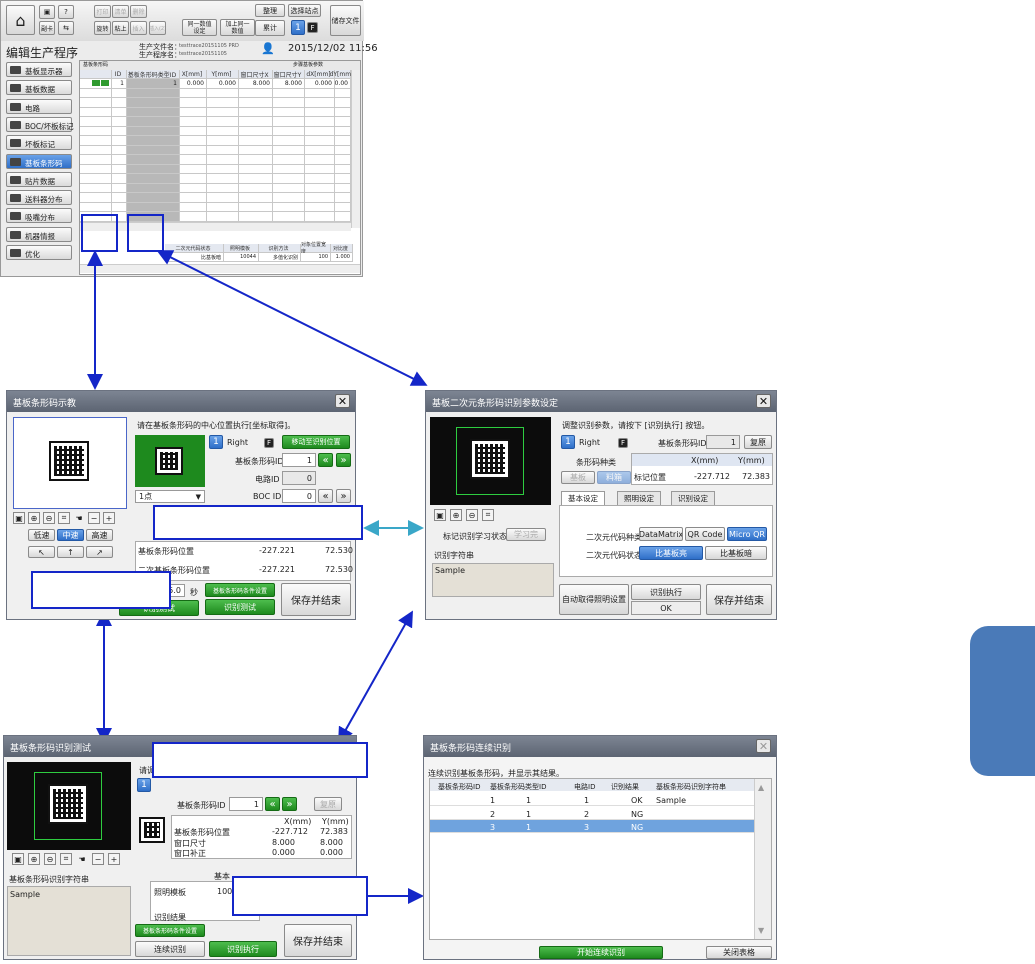 This screenshot has width=1035, height=964. What do you see at coordinates (176, 590) in the screenshot?
I see `timer-field: 5.0` at bounding box center [176, 590].